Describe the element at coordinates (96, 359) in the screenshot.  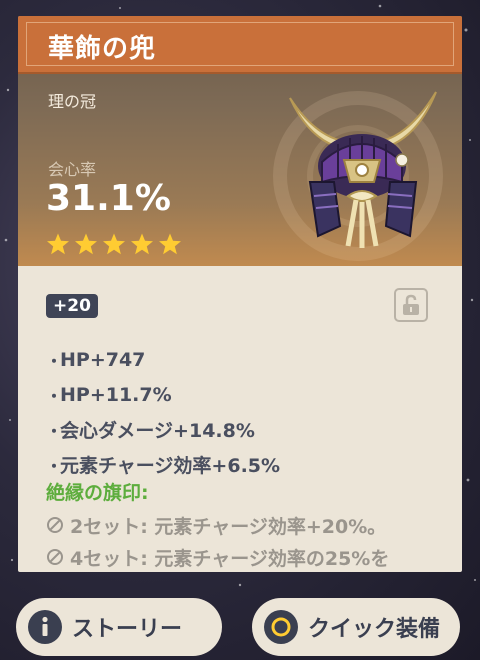
I see `sub-stat-item: ・ HP+747` at that location.